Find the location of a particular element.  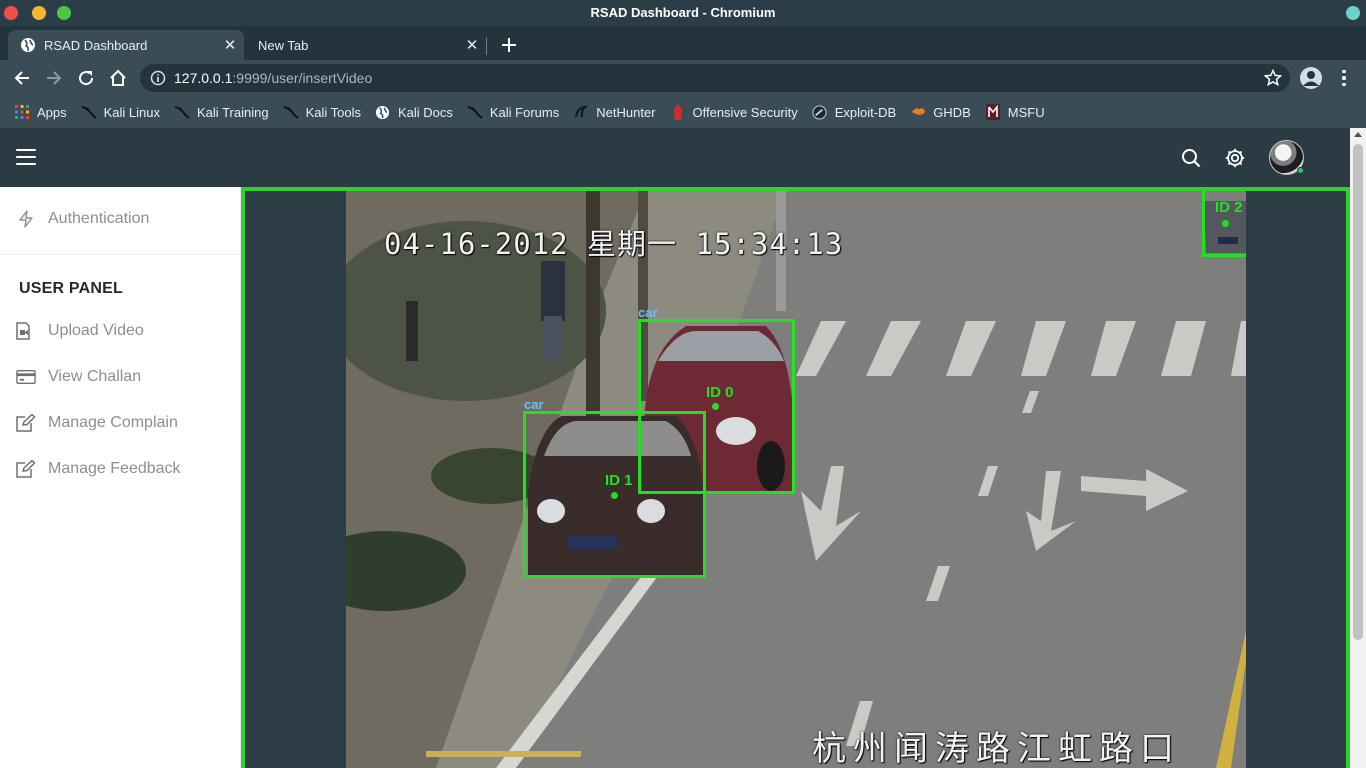

back-button is located at coordinates (22, 78).